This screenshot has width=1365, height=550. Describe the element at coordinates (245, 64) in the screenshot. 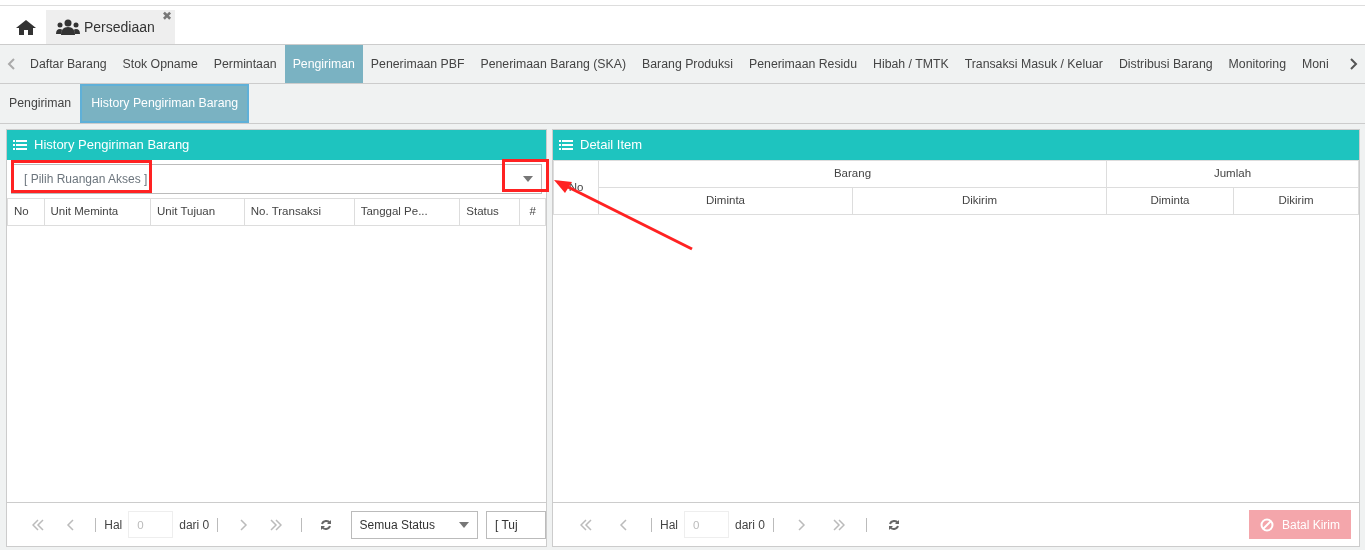

I see `menu-tab: Permintaan` at that location.